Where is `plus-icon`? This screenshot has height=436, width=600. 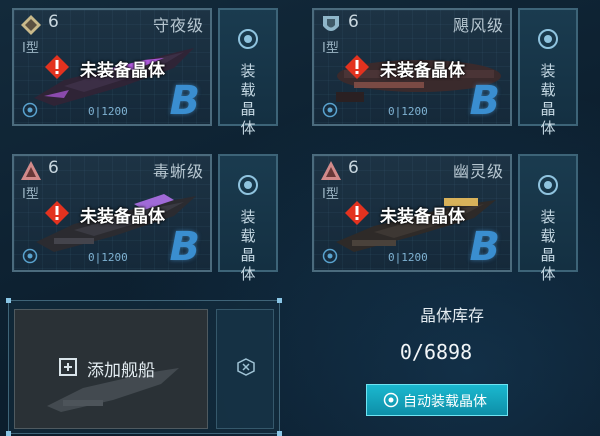
plus-icon is located at coordinates (68, 367).